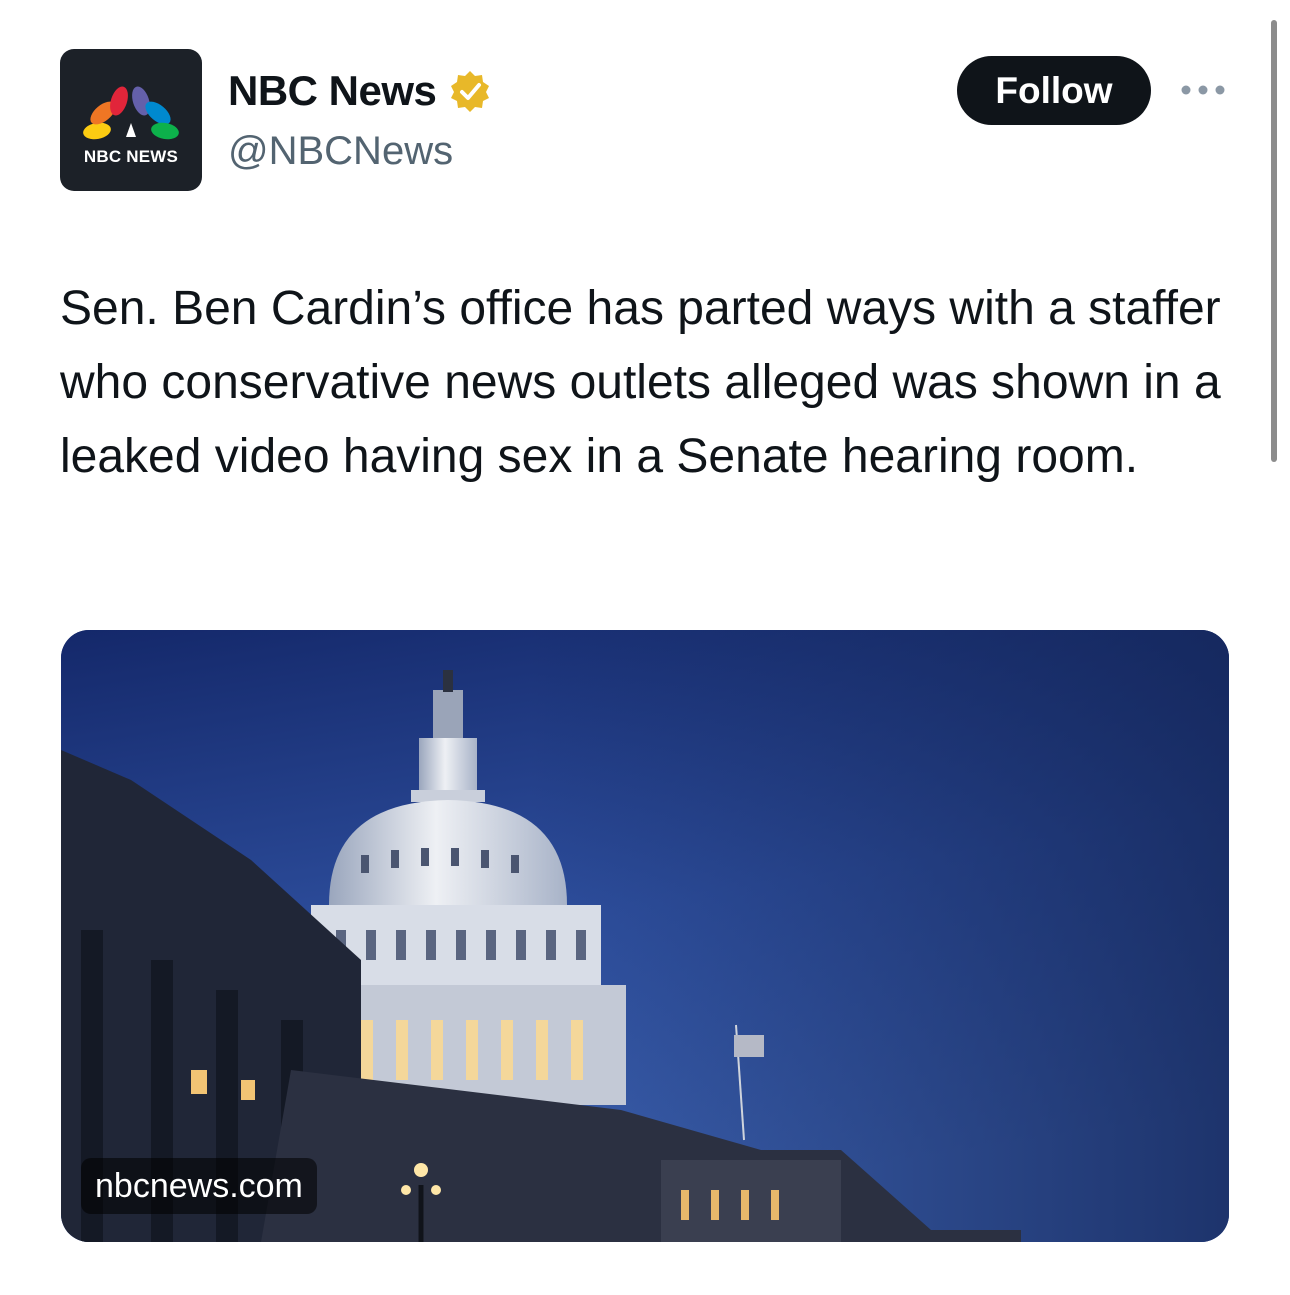 The height and width of the screenshot is (1295, 1290). What do you see at coordinates (1054, 90) in the screenshot?
I see `follow-button: Follow` at bounding box center [1054, 90].